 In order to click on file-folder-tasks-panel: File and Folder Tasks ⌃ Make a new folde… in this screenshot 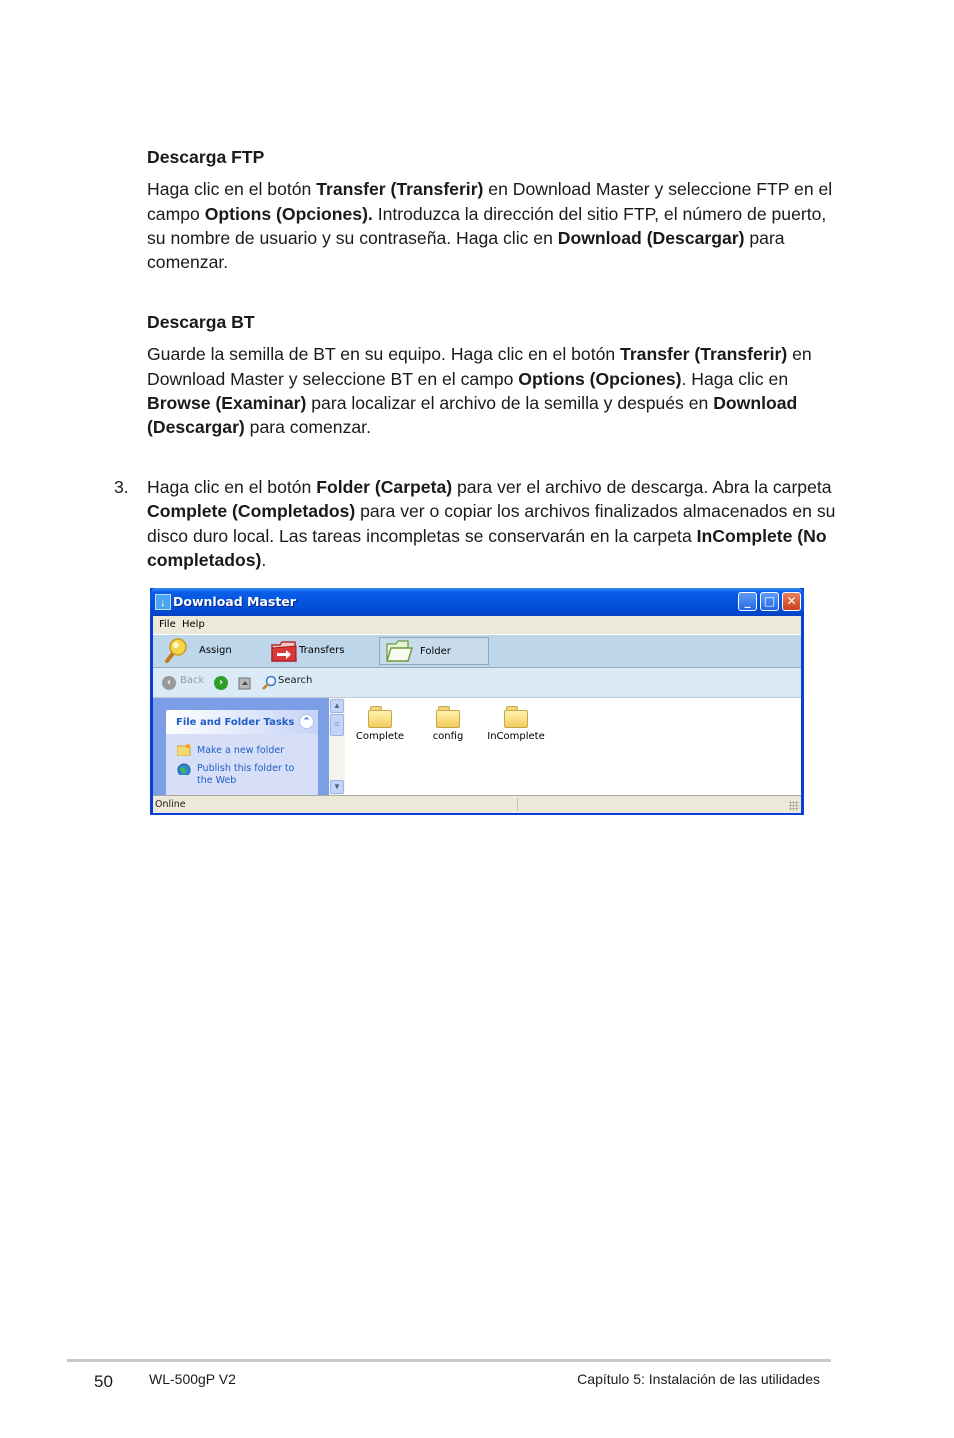, I will do `click(242, 752)`.